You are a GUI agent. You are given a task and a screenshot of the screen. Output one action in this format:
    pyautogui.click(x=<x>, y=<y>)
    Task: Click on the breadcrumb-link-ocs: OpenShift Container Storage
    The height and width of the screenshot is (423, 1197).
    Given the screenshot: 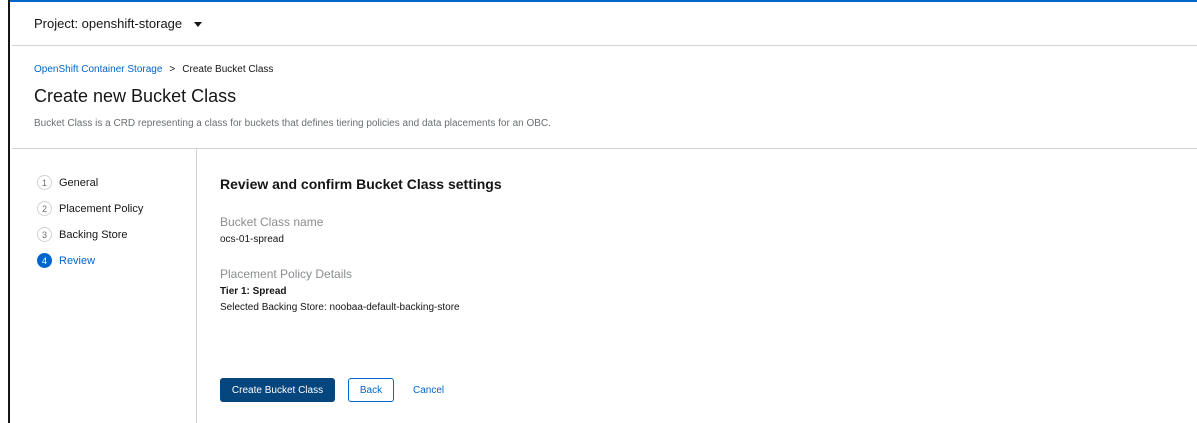 What is the action you would take?
    pyautogui.click(x=98, y=69)
    